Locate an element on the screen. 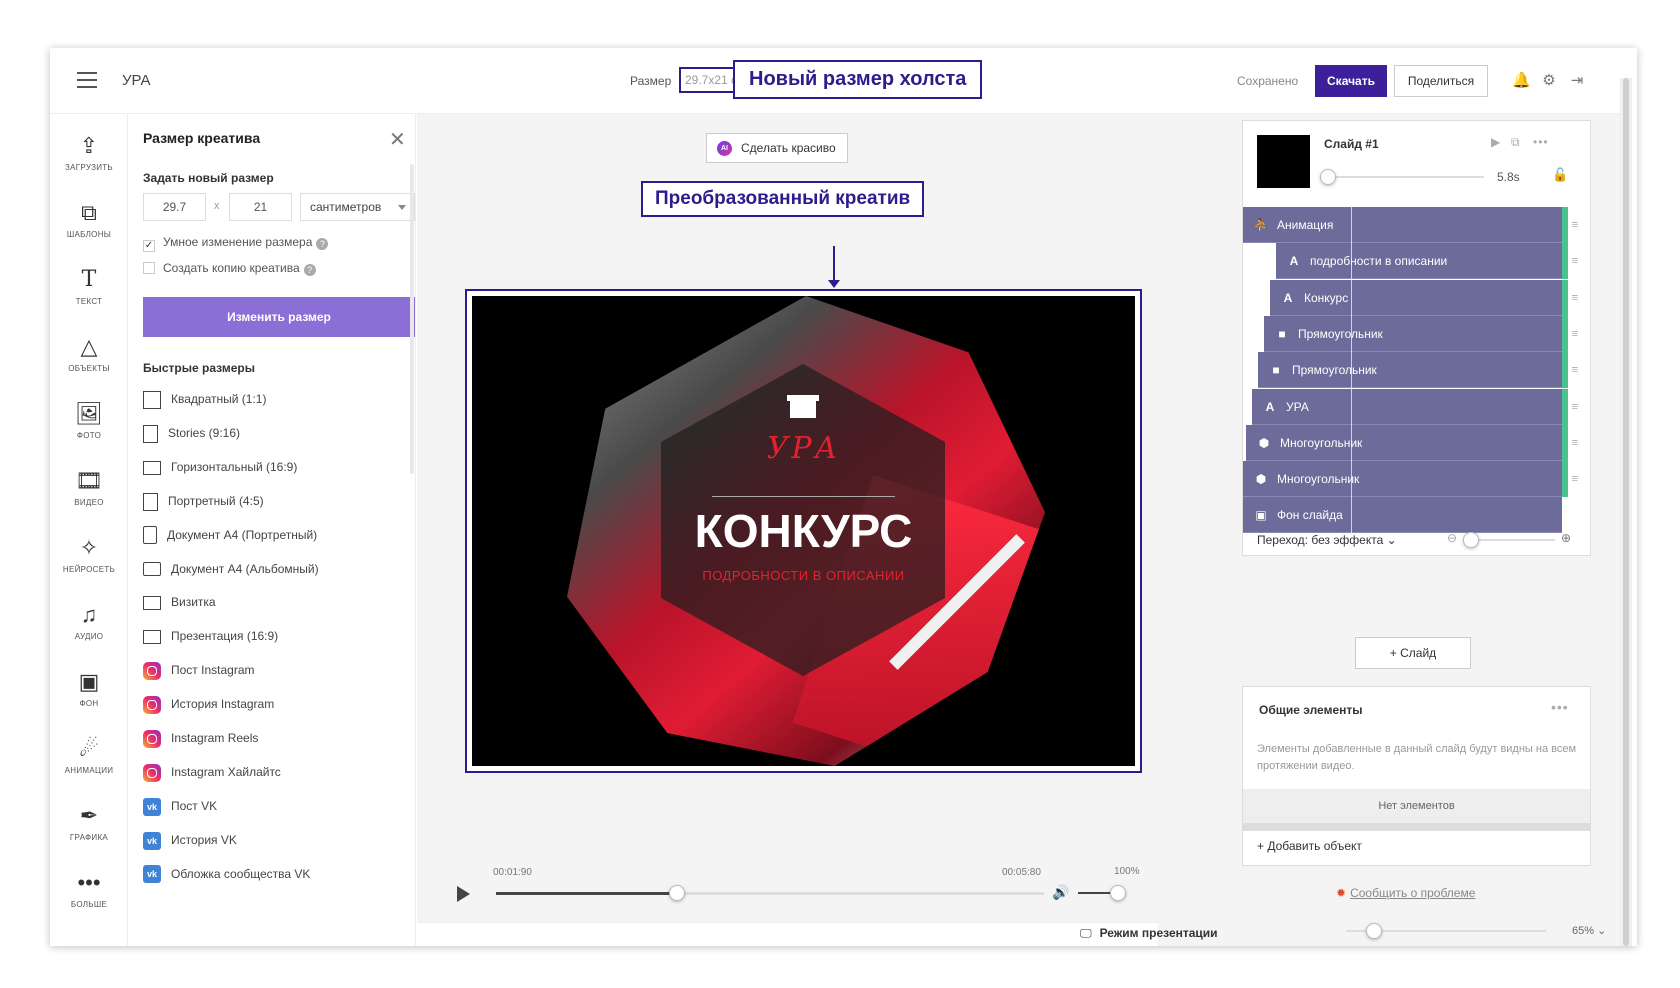 This screenshot has height=988, width=1680. quick-size-item: vk История VK is located at coordinates (190, 840).